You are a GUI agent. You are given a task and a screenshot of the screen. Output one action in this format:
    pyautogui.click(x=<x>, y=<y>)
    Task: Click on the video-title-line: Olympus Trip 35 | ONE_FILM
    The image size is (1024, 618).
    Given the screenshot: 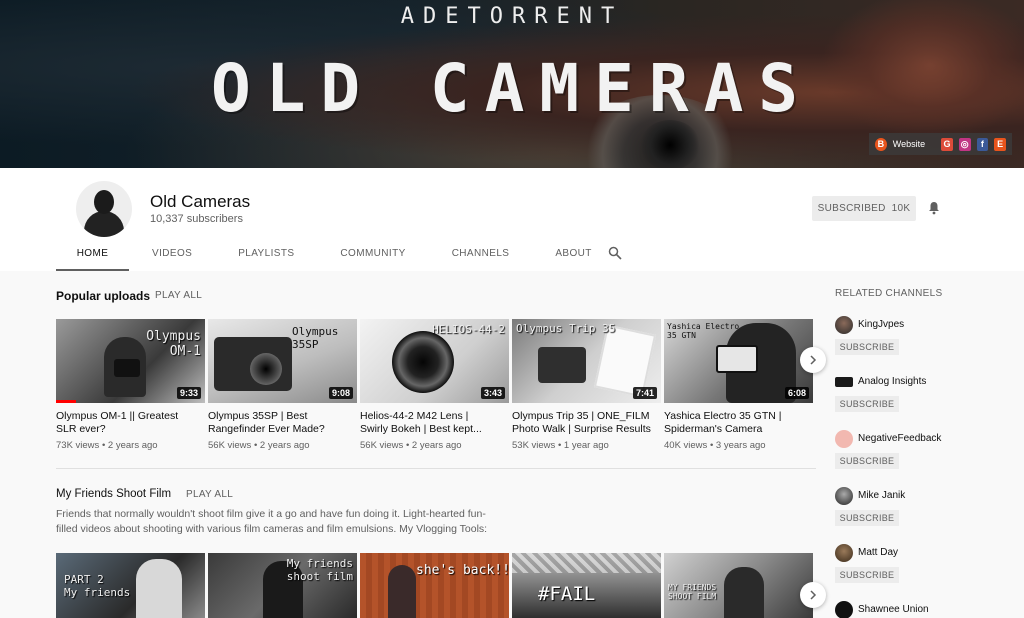 What is the action you would take?
    pyautogui.click(x=581, y=416)
    